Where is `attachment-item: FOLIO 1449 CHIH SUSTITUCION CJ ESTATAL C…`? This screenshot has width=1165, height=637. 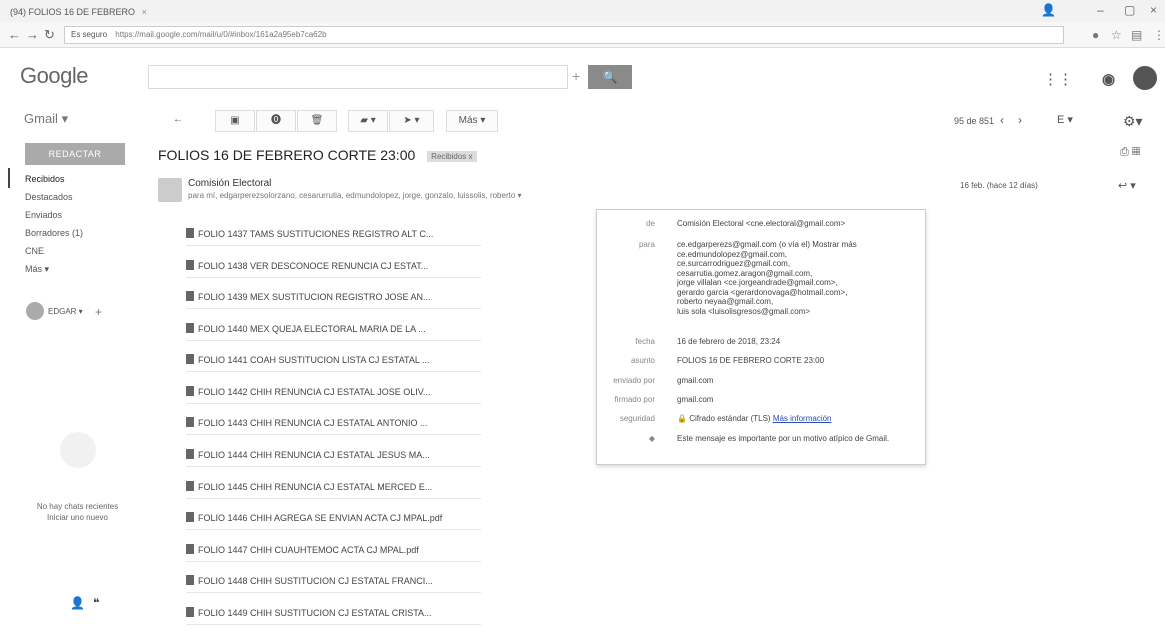 attachment-item: FOLIO 1449 CHIH SUSTITUCION CJ ESTATAL C… is located at coordinates (333, 613).